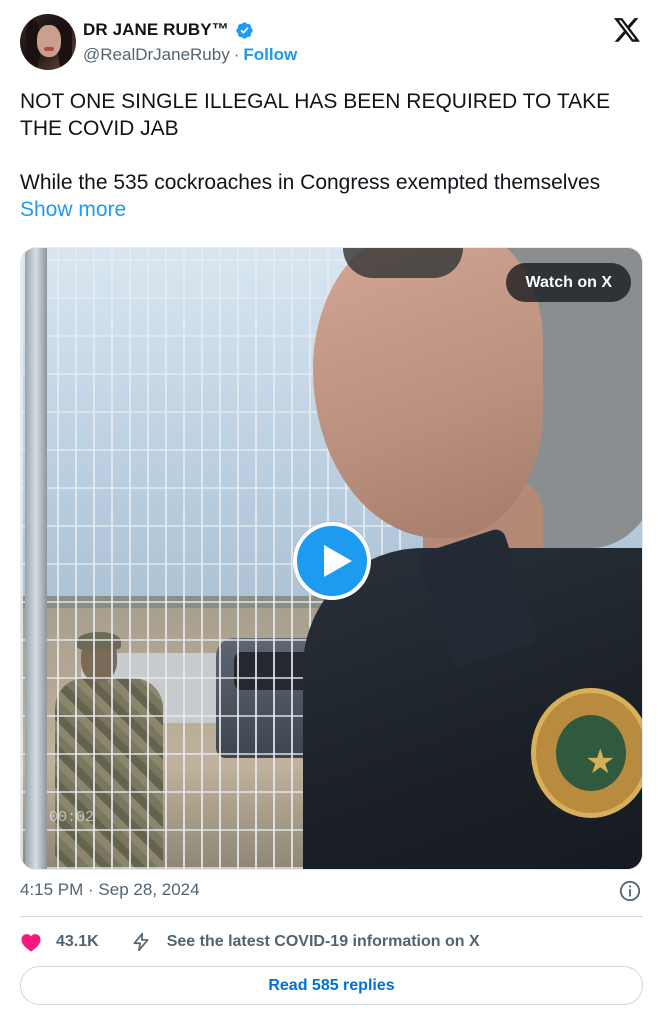 Image resolution: width=663 pixels, height=1024 pixels. Describe the element at coordinates (331, 916) in the screenshot. I see `divider` at that location.